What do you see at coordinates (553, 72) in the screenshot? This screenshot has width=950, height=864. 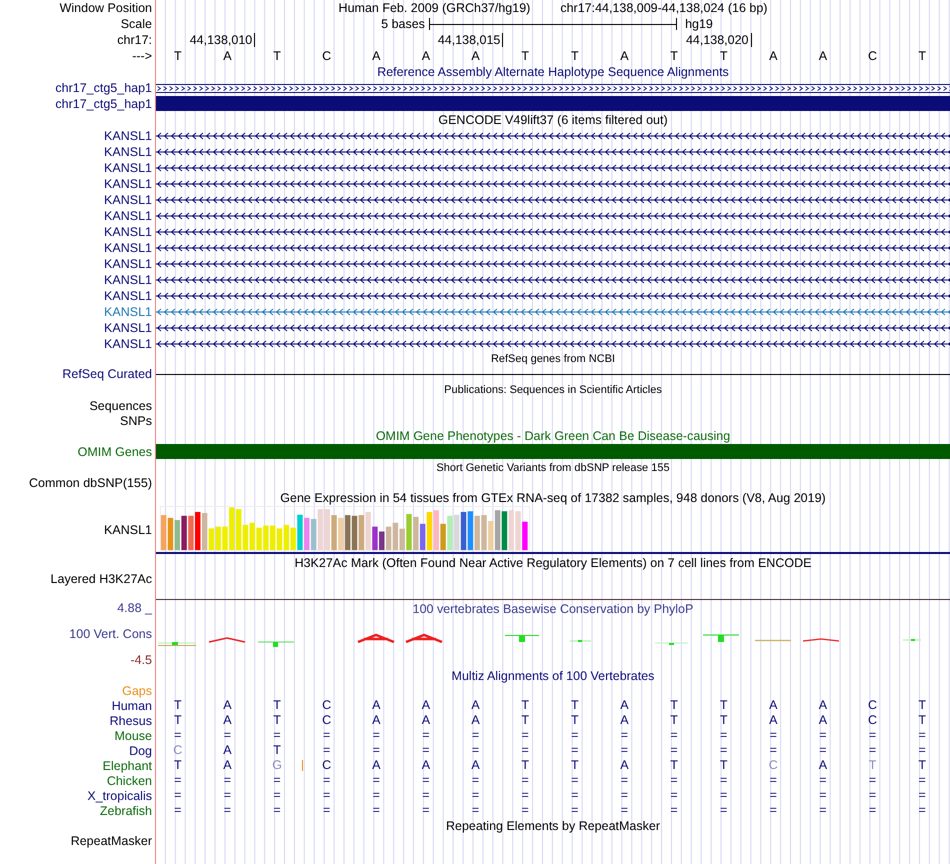 I see `track-title: Reference Assembly Alternate Haplotype Sequence Alignments` at bounding box center [553, 72].